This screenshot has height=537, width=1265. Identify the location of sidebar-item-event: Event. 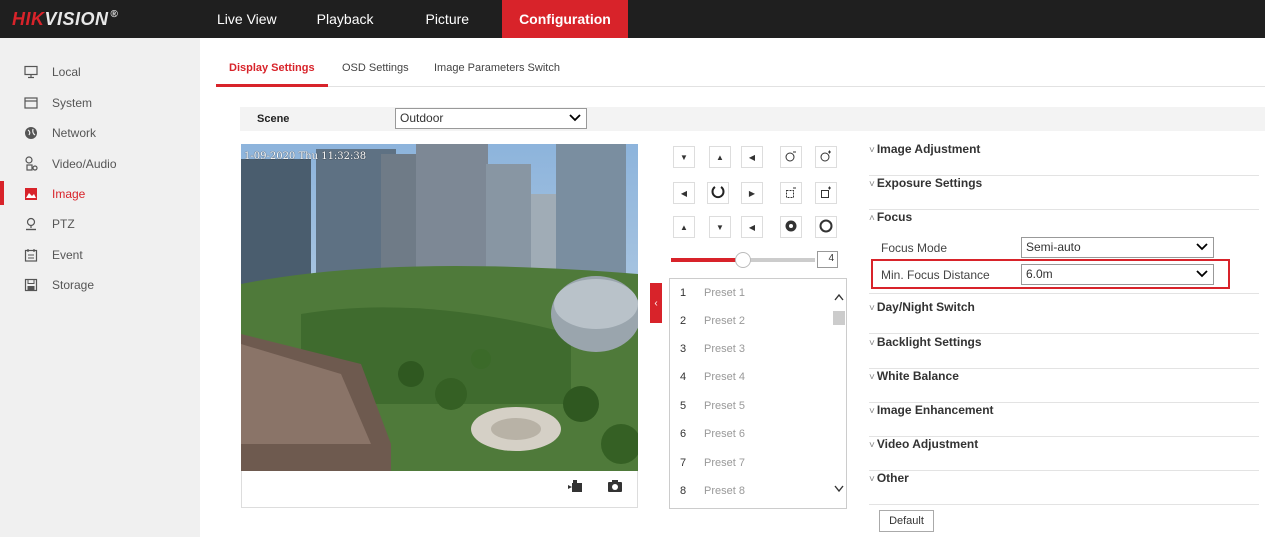
(53, 255).